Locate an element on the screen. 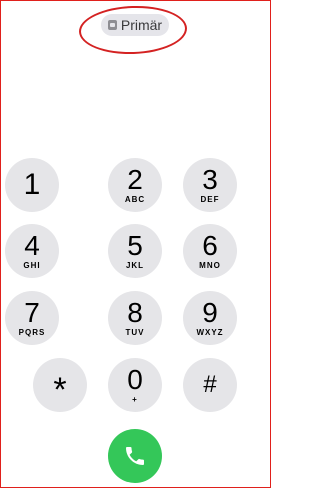 The image size is (320, 488). key-0: 0 + is located at coordinates (135, 385).